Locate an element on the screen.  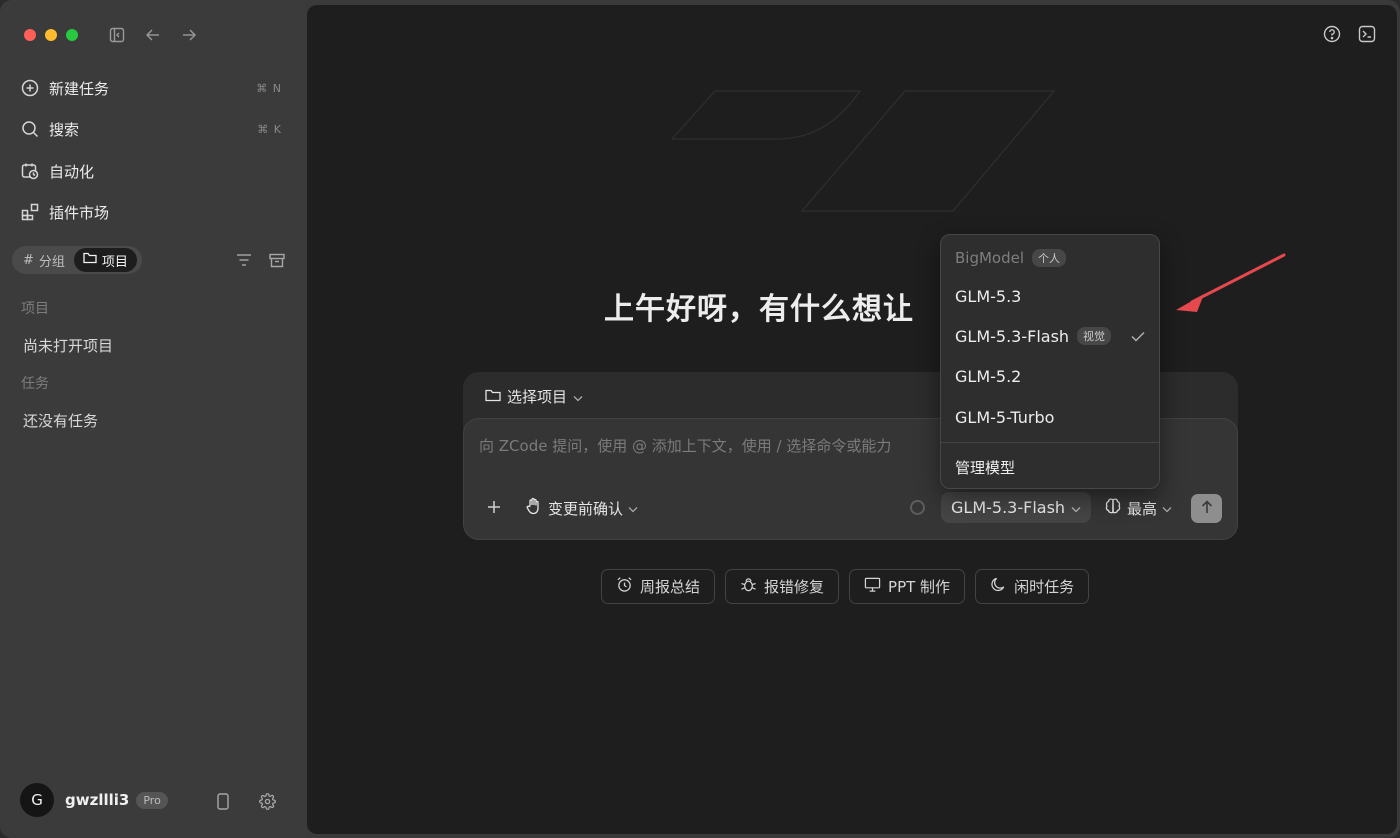
plugin-market-button: 插件市场 is located at coordinates (153, 212).